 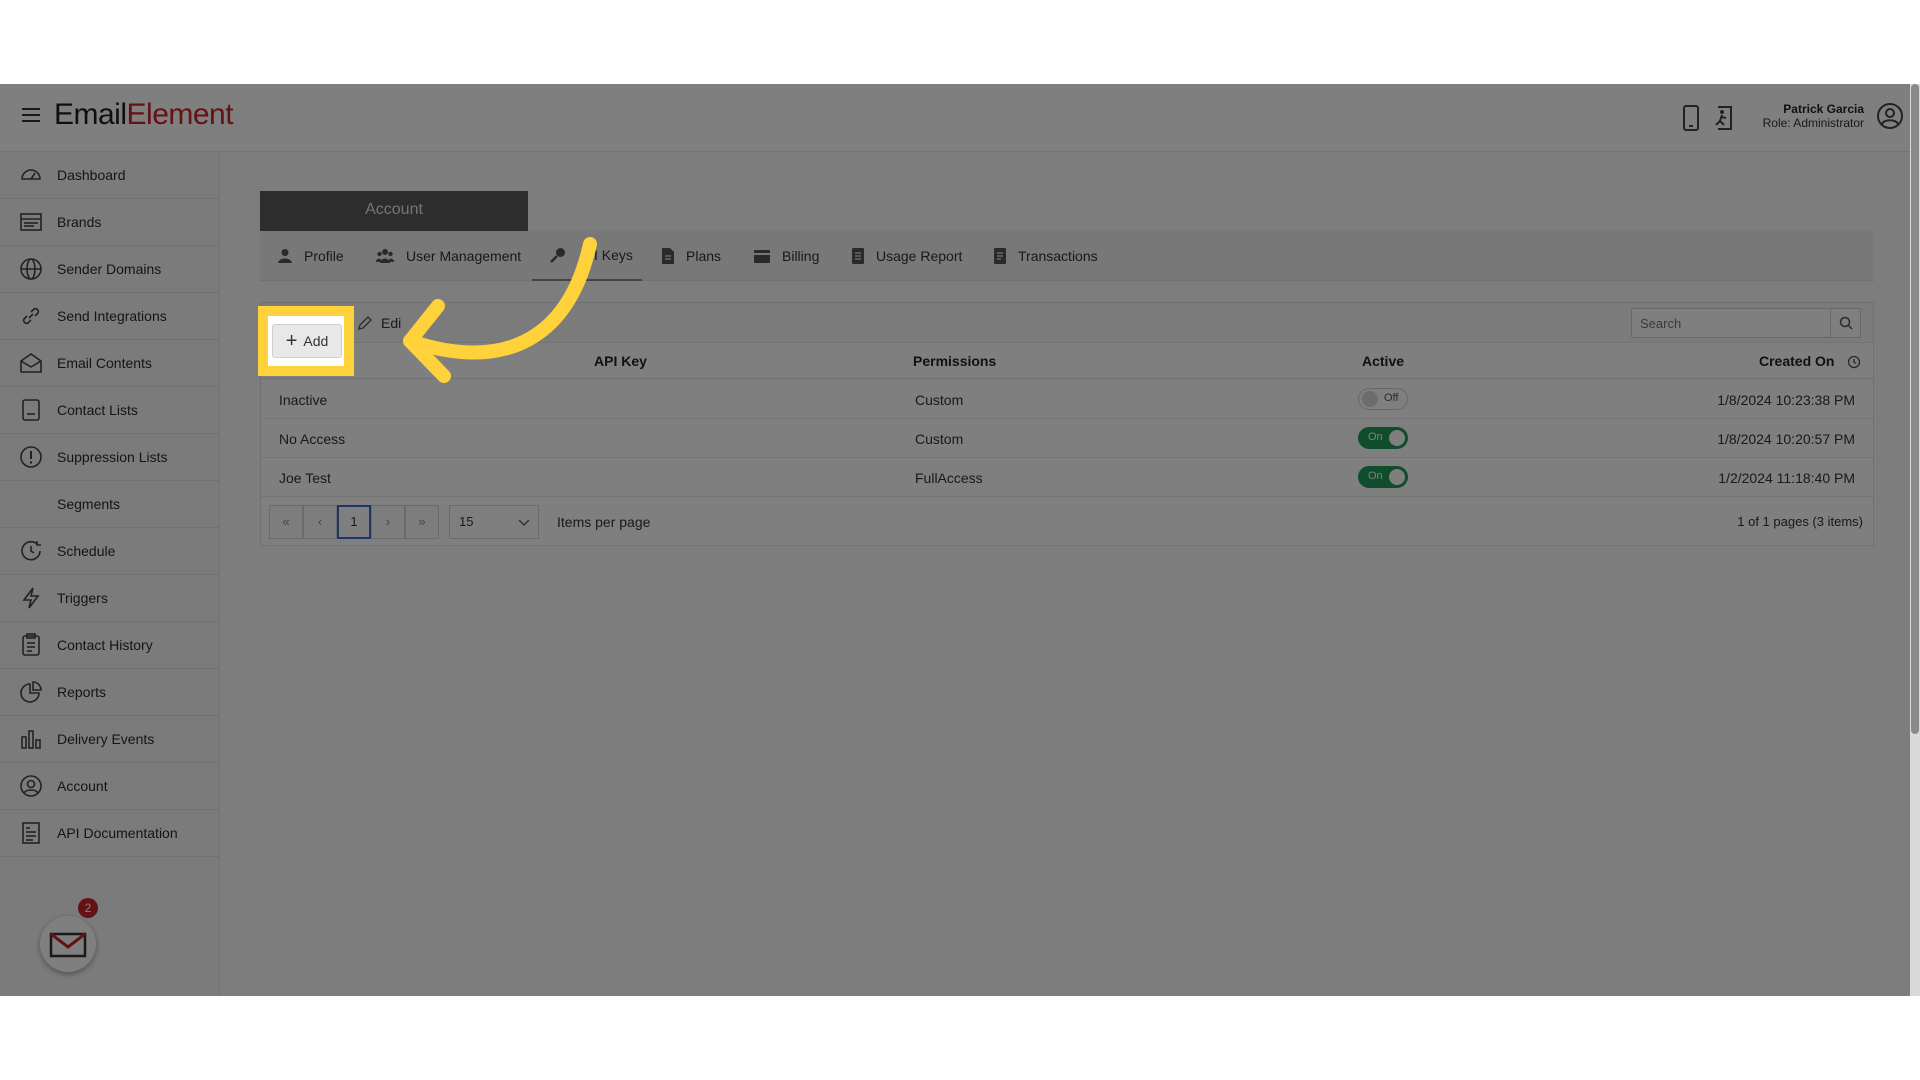 What do you see at coordinates (500, 310) in the screenshot?
I see `tutorial-arrow-icon` at bounding box center [500, 310].